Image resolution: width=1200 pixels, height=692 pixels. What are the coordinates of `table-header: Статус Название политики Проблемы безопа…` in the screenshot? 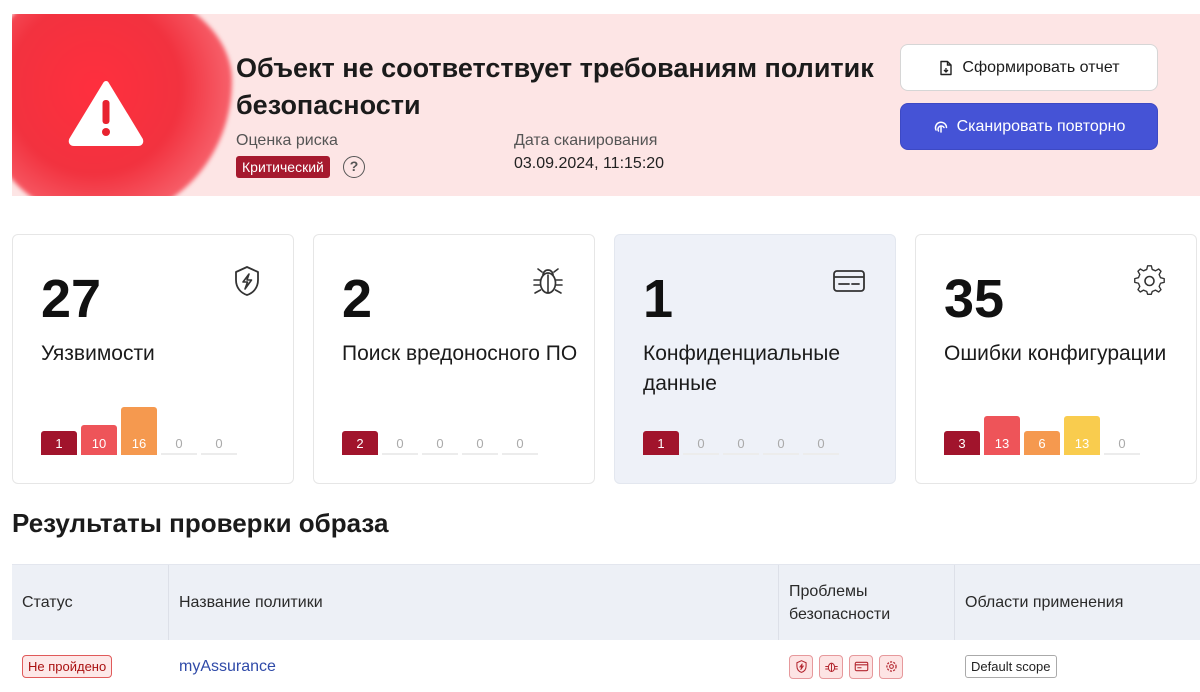 It's located at (606, 602).